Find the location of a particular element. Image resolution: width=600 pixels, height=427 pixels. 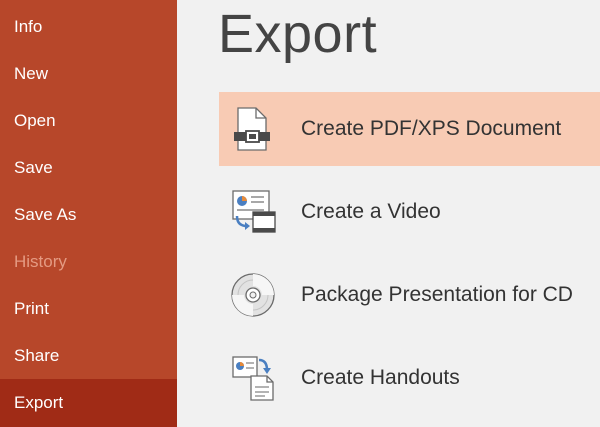

create-pdf-xps-option: Create PDF/XPS Document is located at coordinates (409, 129).